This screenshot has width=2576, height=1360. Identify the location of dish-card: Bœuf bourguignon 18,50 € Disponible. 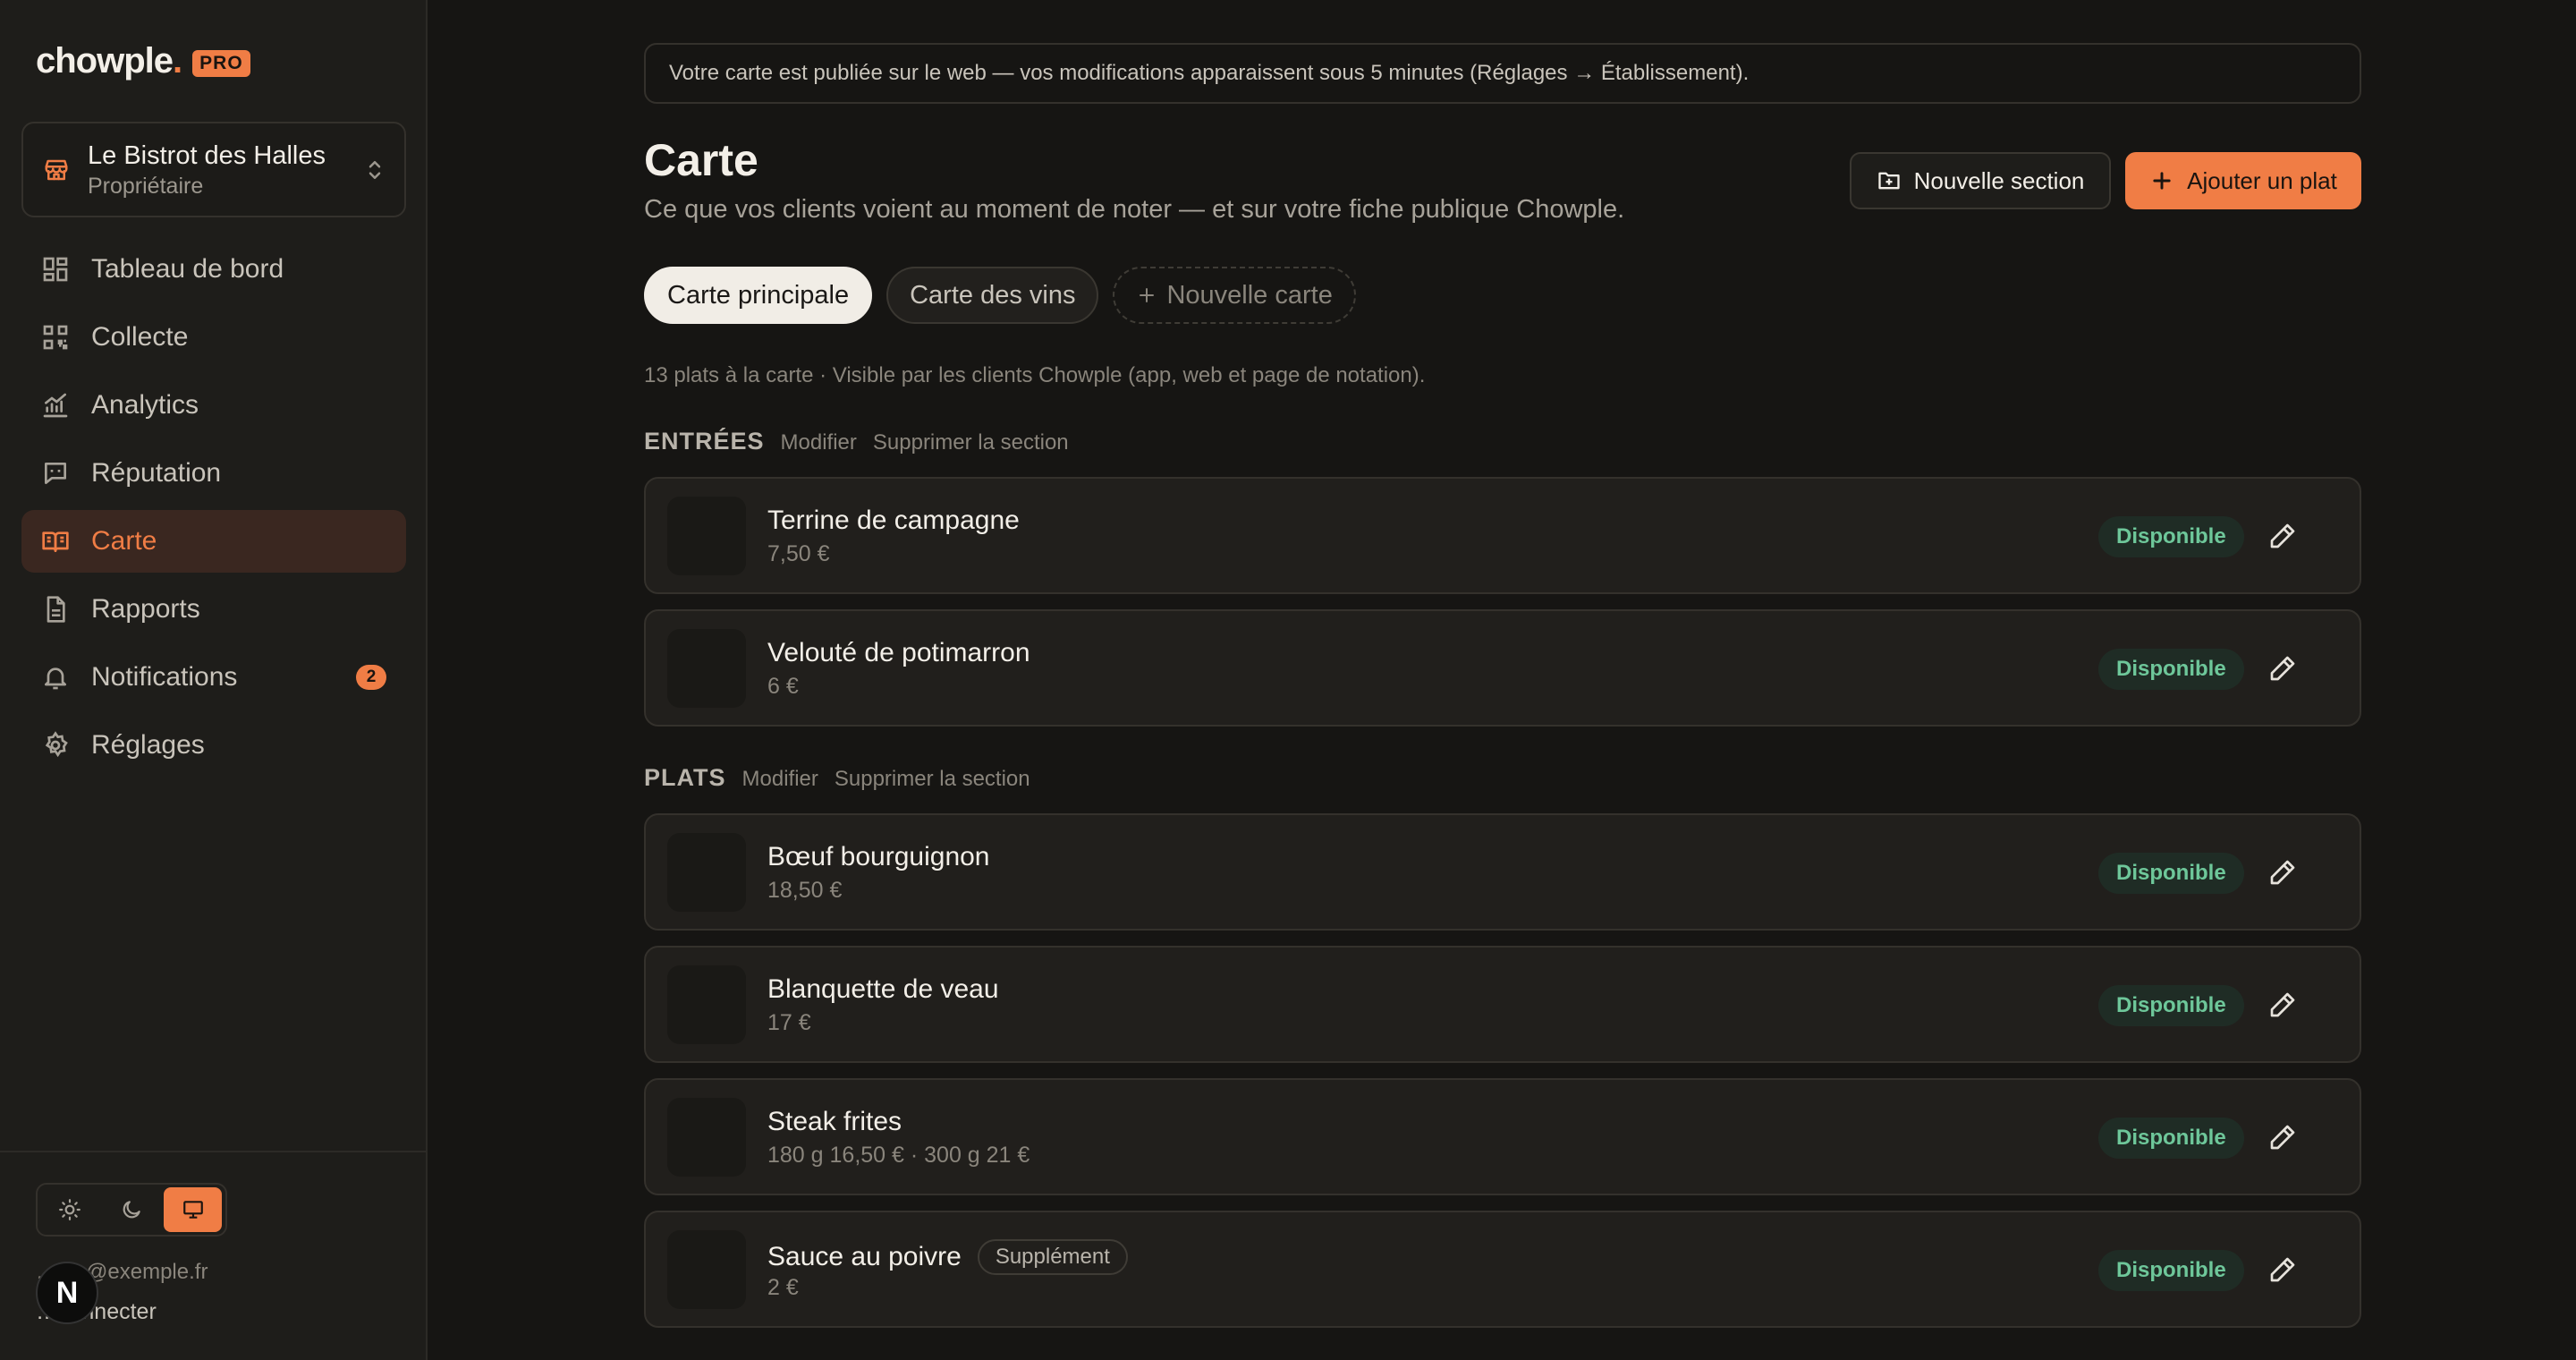
(1502, 872).